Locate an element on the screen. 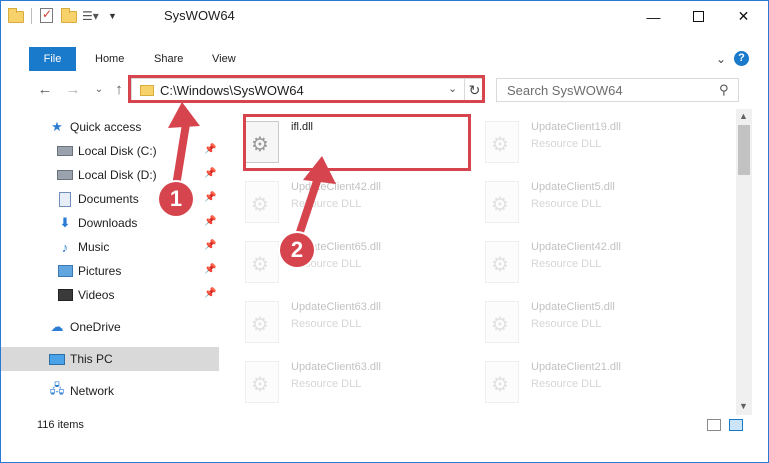 This screenshot has height=463, width=769. properties-icon is located at coordinates (47, 16).